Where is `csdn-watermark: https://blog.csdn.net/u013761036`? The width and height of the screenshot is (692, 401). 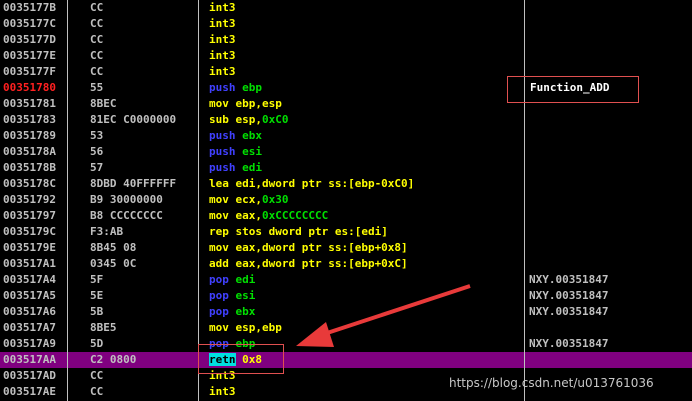 csdn-watermark: https://blog.csdn.net/u013761036 is located at coordinates (551, 383).